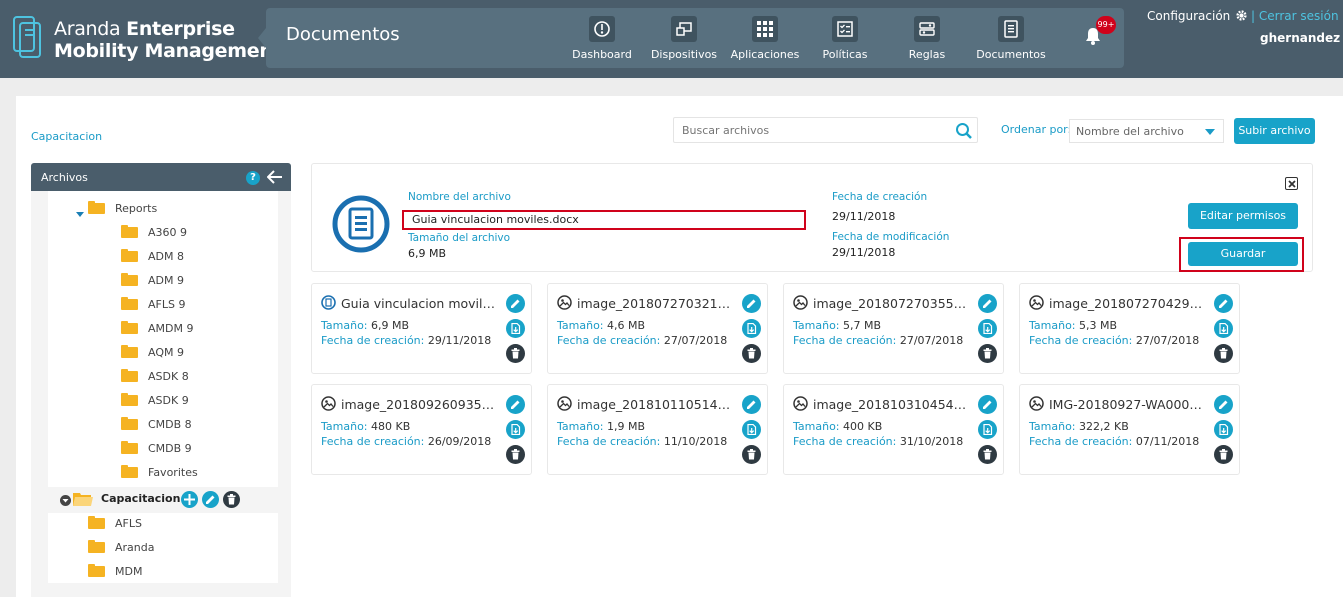 This screenshot has width=1343, height=597. What do you see at coordinates (159, 473) in the screenshot?
I see `tree-node: Favorites` at bounding box center [159, 473].